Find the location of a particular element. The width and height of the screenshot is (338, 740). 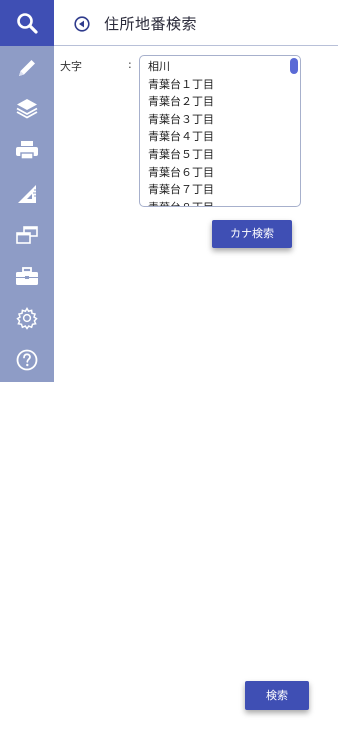

list-item: 青葉台６丁目 is located at coordinates (216, 173).